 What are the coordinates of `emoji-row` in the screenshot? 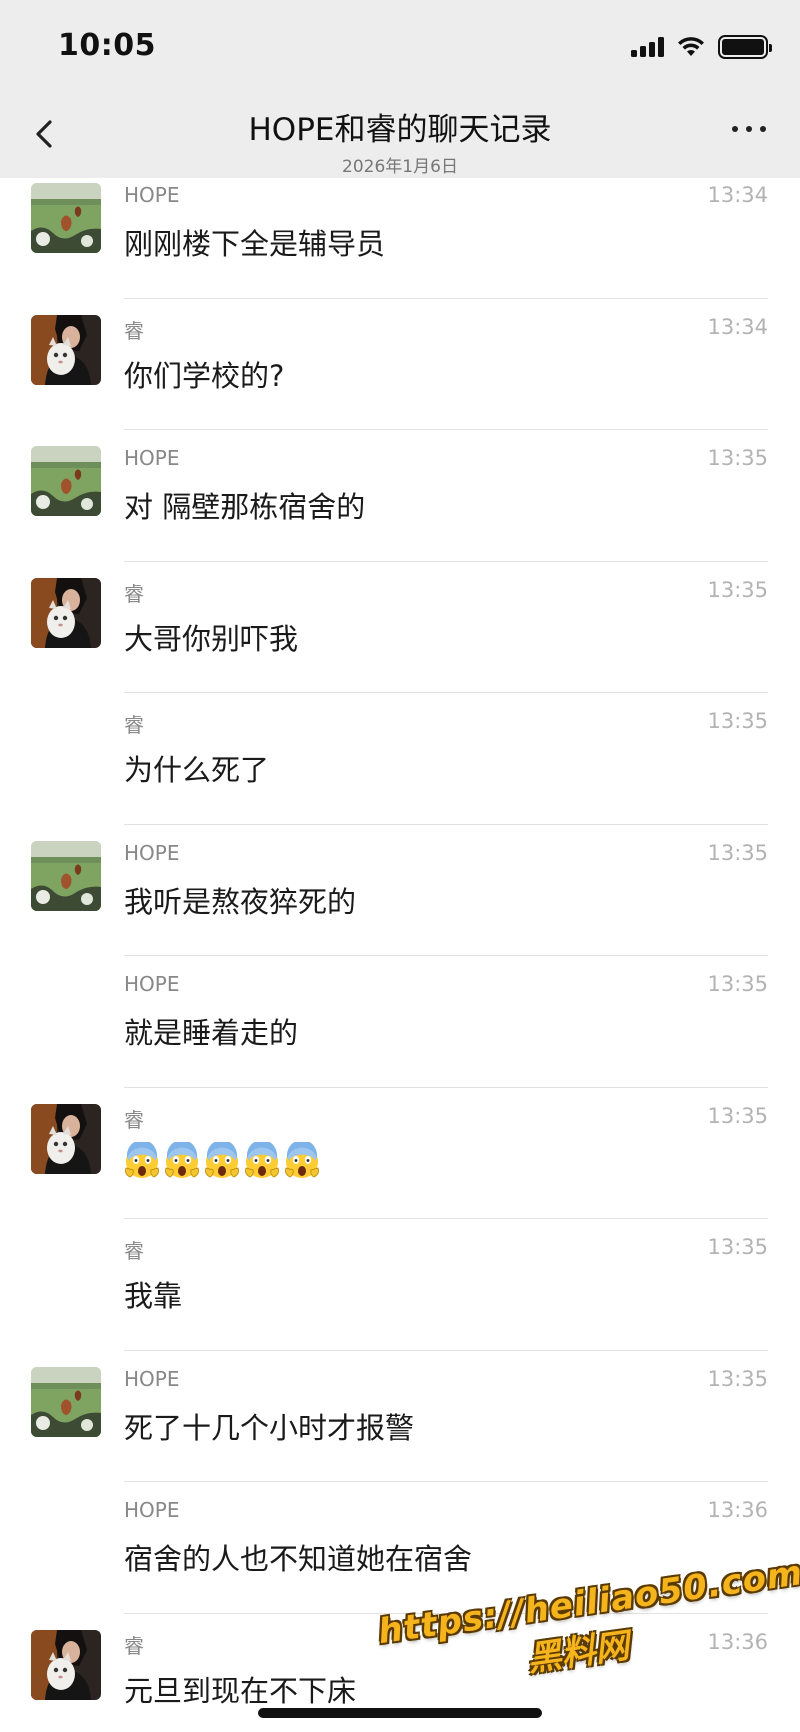 It's located at (222, 1161).